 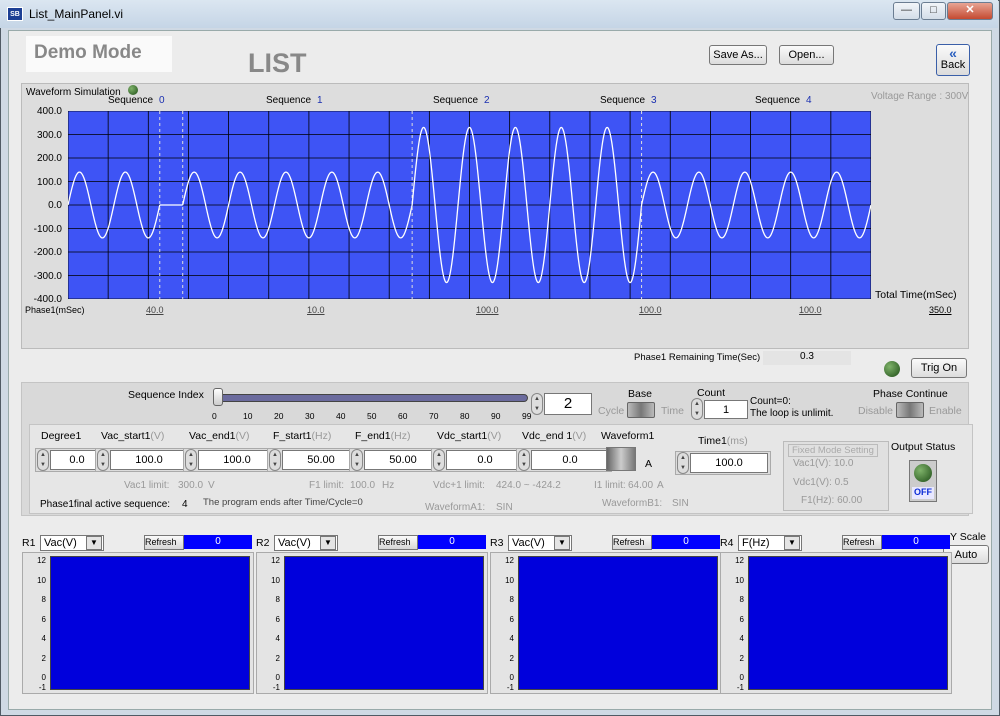 What do you see at coordinates (727, 543) in the screenshot?
I see `meter-label-3: R4` at bounding box center [727, 543].